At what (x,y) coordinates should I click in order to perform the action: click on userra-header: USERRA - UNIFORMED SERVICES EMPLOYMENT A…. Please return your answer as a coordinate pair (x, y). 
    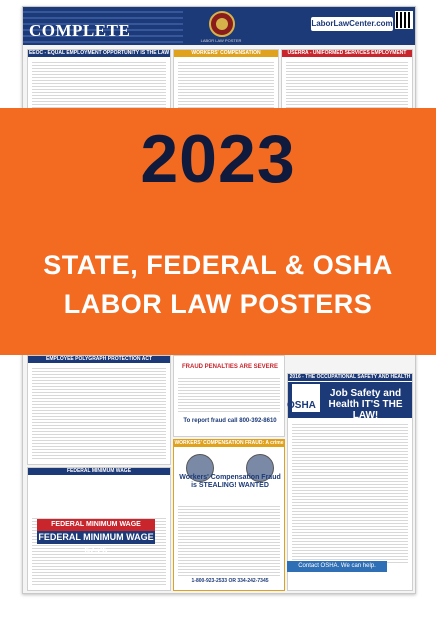
    Looking at the image, I should click on (347, 56).